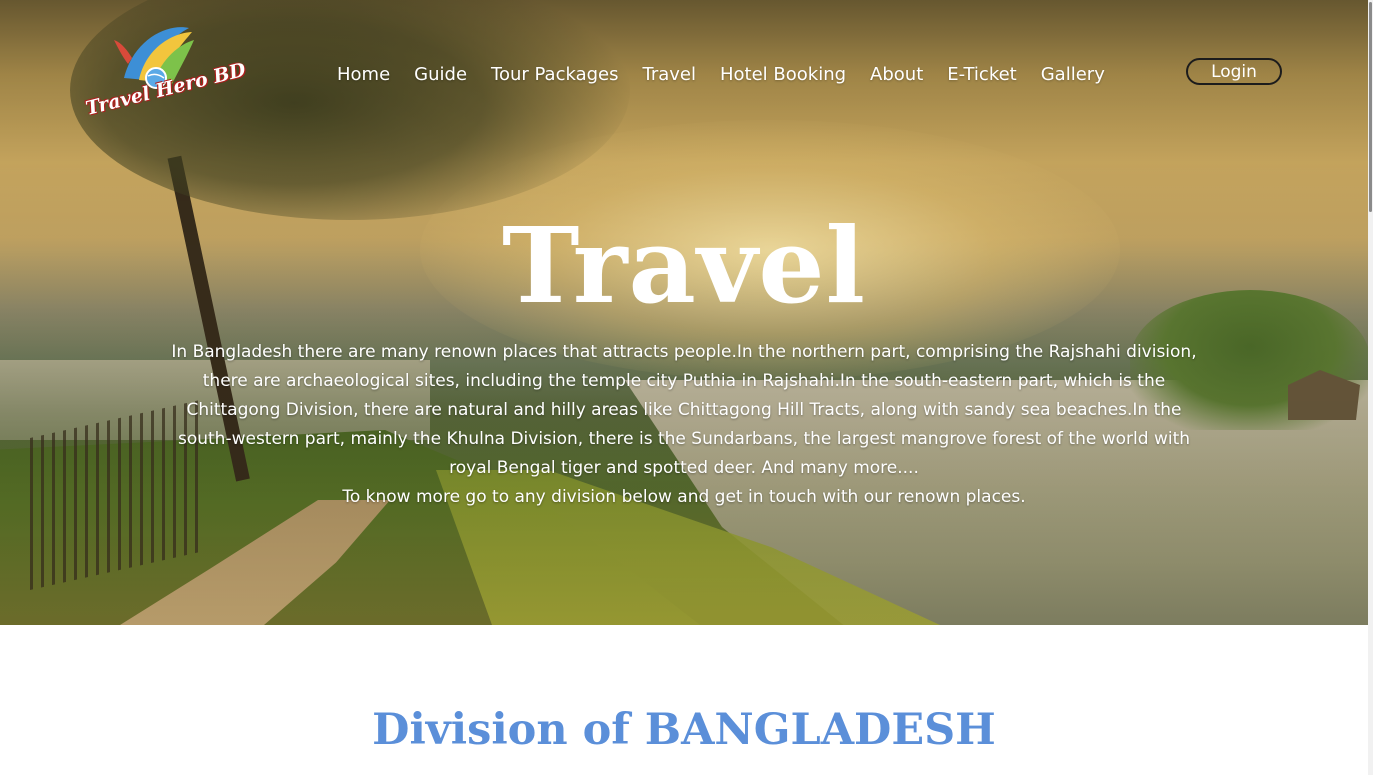 The image size is (1373, 775). I want to click on nav-item-e-ticket: E-Ticket, so click(981, 74).